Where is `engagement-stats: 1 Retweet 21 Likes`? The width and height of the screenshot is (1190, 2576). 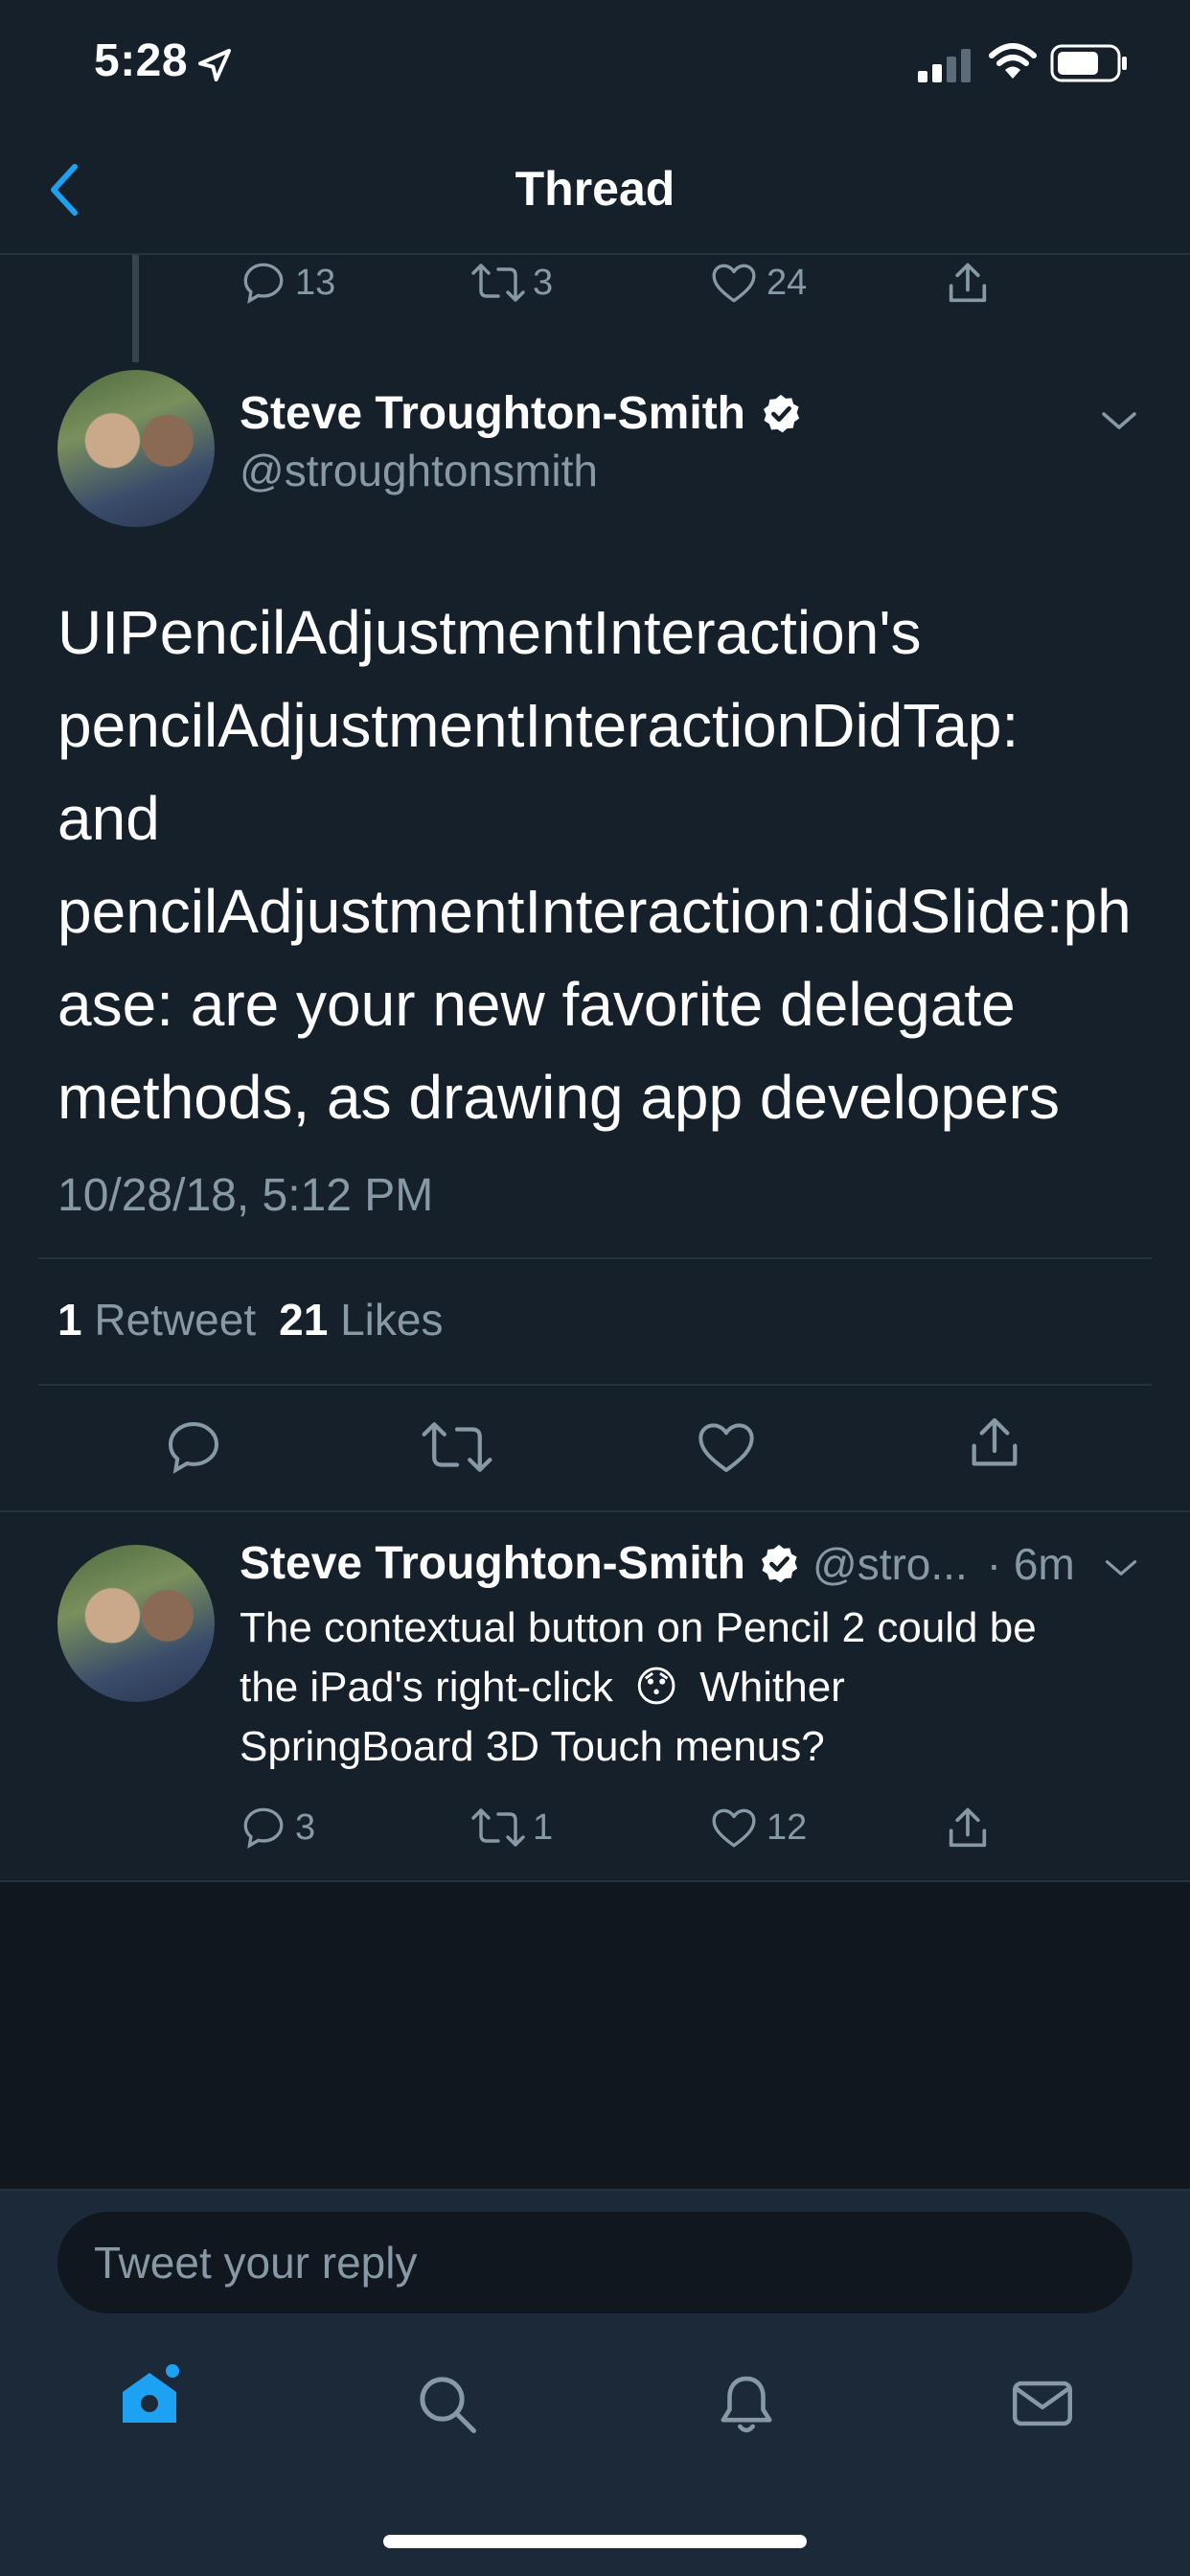 engagement-stats: 1 Retweet 21 Likes is located at coordinates (250, 1320).